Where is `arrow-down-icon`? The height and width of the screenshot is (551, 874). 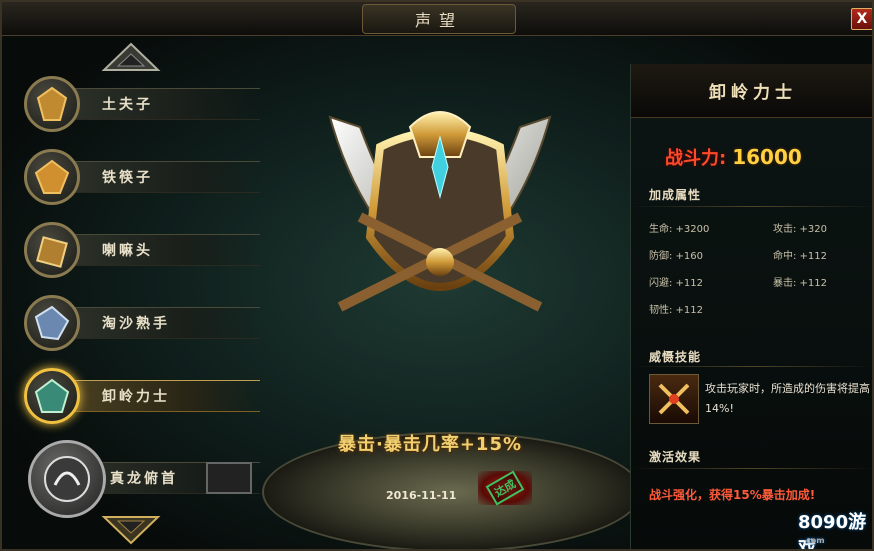
arrow-down-icon is located at coordinates (131, 530).